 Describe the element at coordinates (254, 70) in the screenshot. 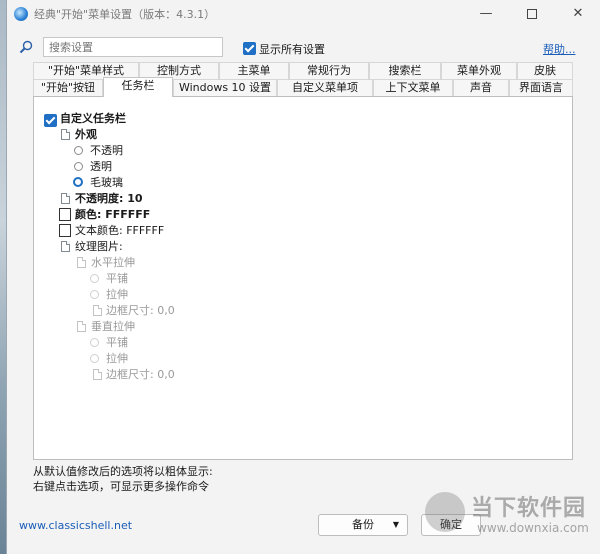

I see `tab-main-menu: 主菜单` at that location.